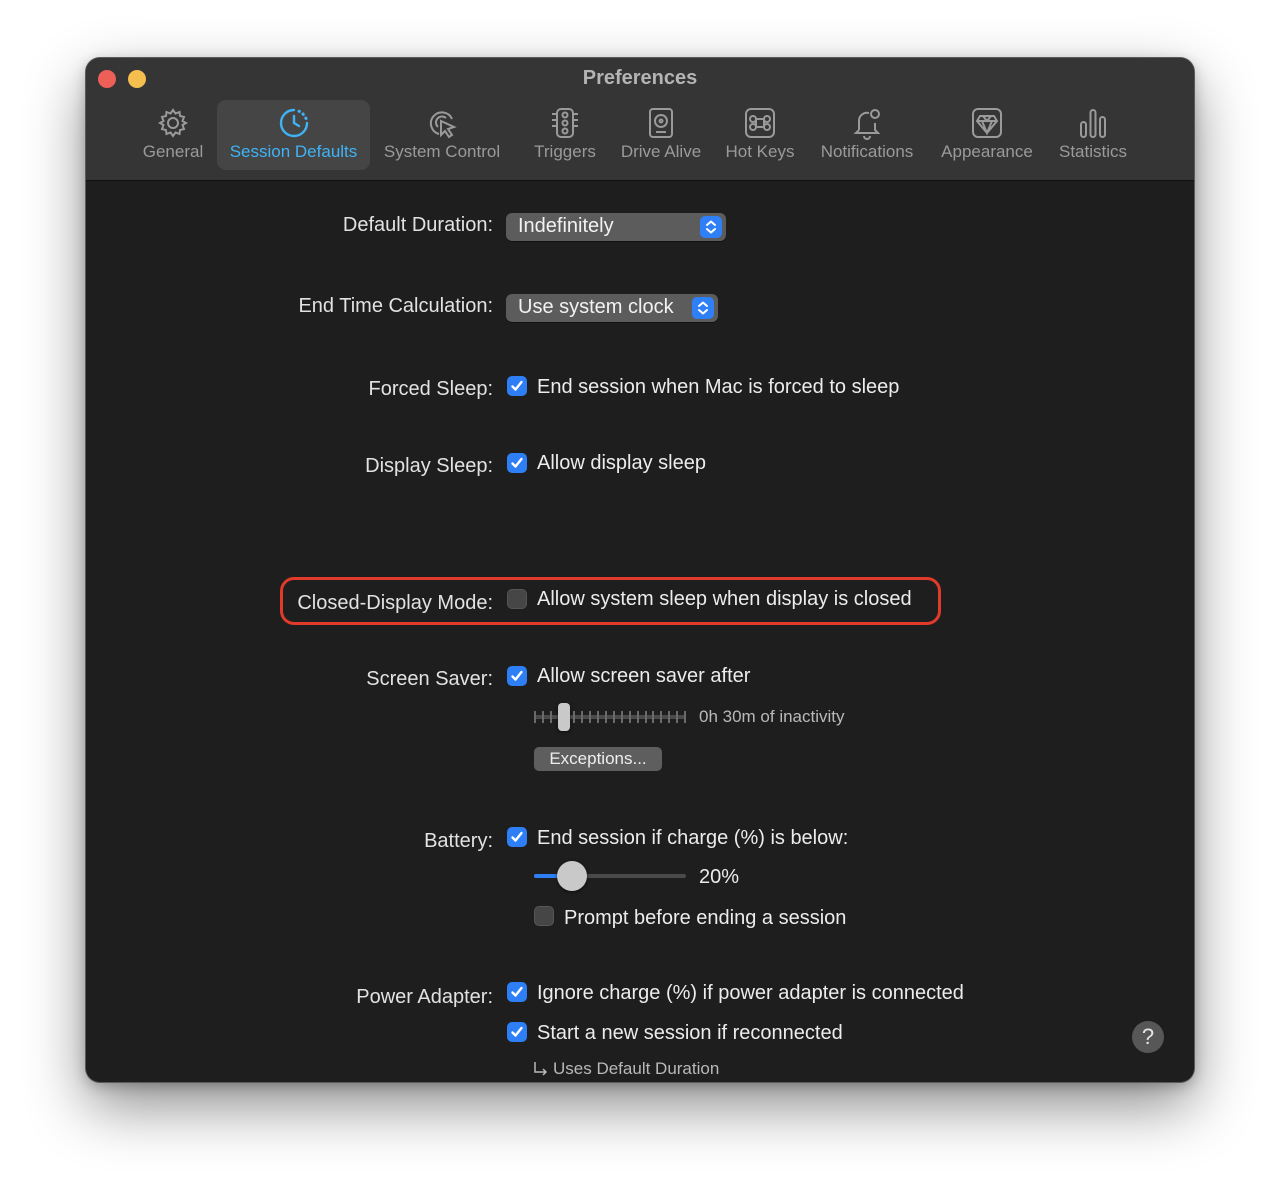 This screenshot has width=1280, height=1196. What do you see at coordinates (867, 151) in the screenshot?
I see `tab-label: Notifications` at bounding box center [867, 151].